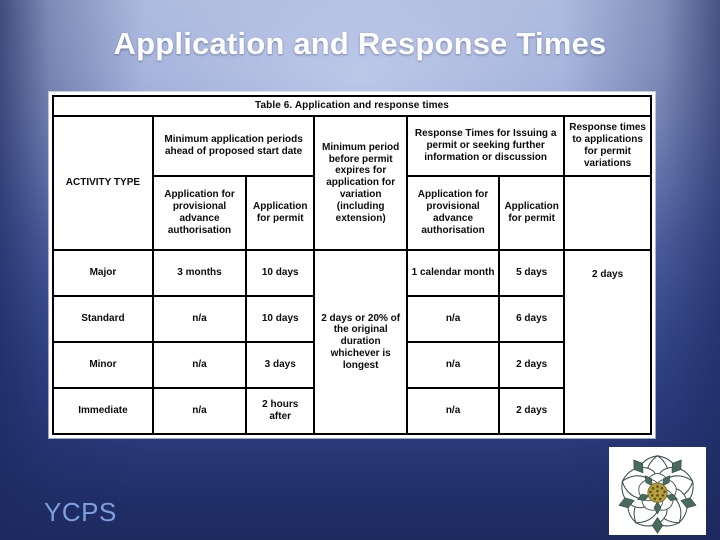 The image size is (720, 540). I want to click on cell-resp-for-permit: 5 days, so click(532, 273).